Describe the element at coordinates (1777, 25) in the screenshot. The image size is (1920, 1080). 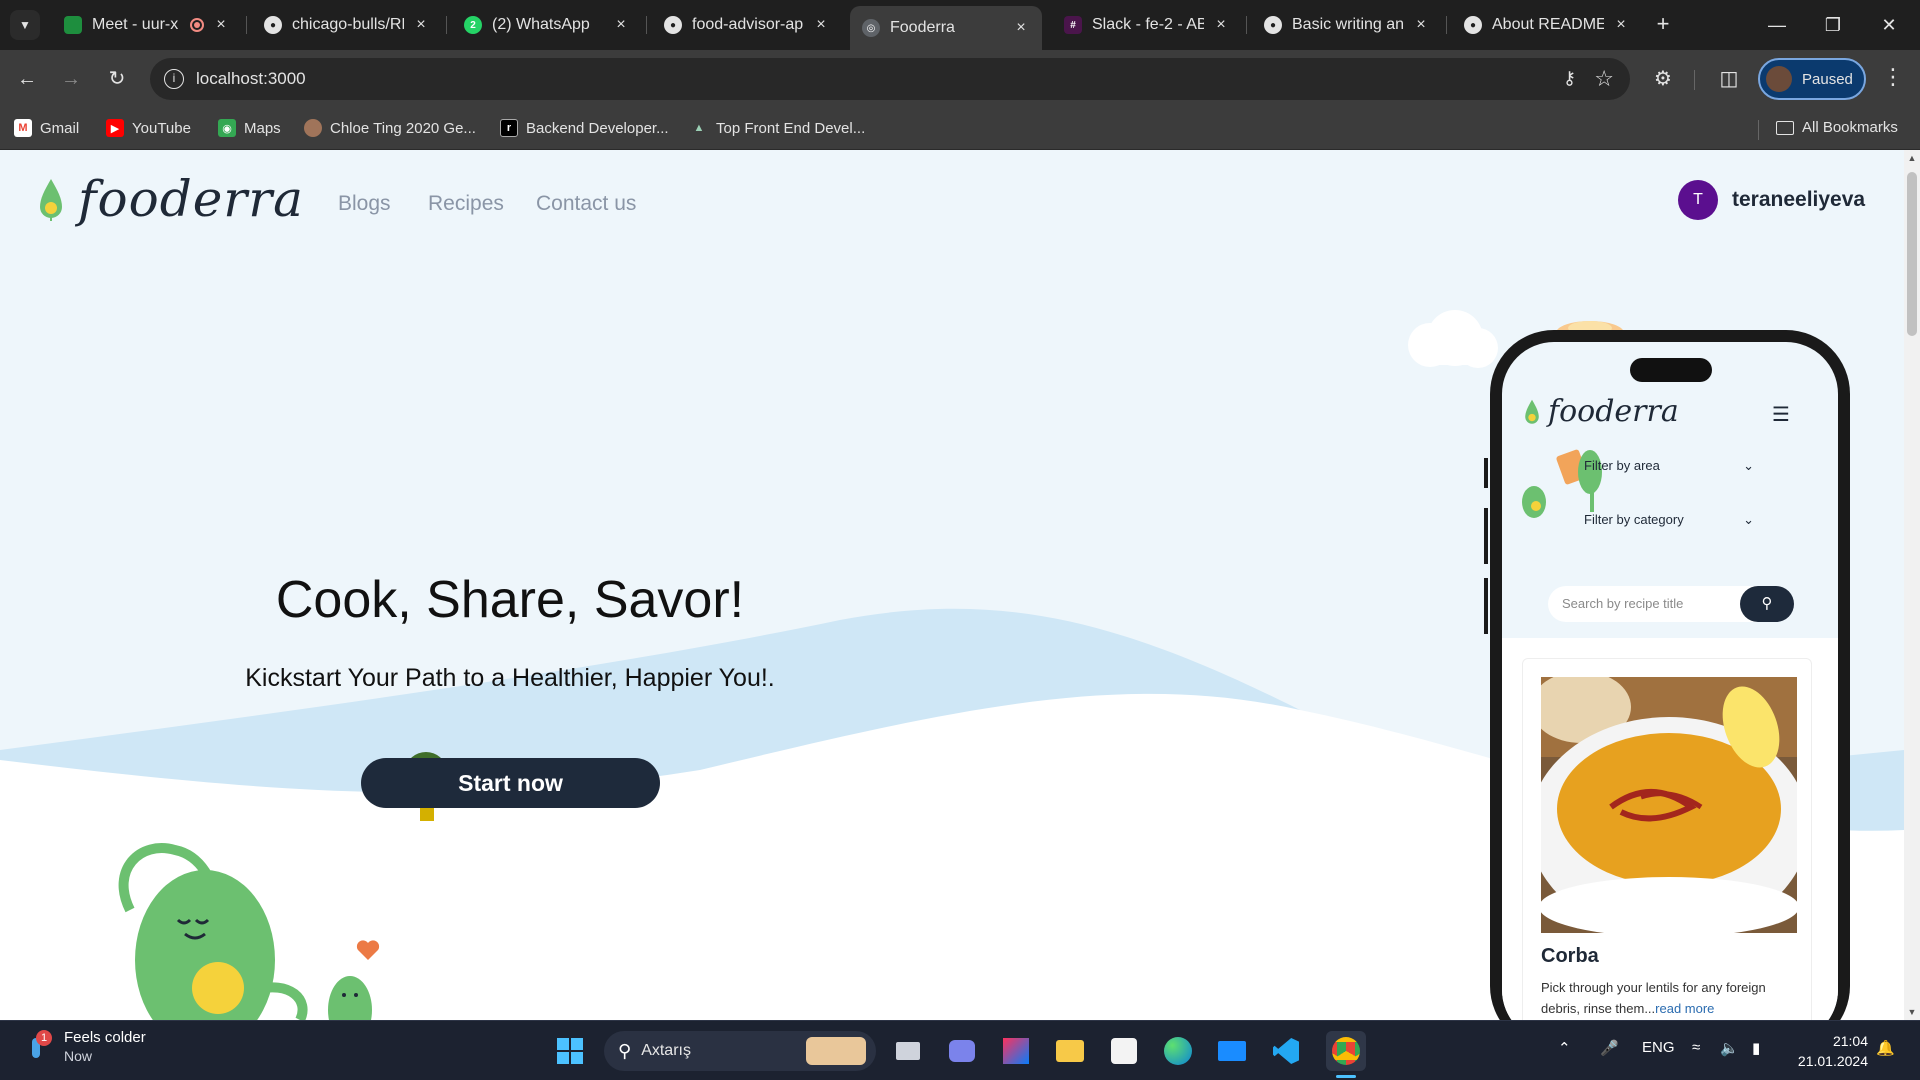
I see `minimize-icon: —` at that location.